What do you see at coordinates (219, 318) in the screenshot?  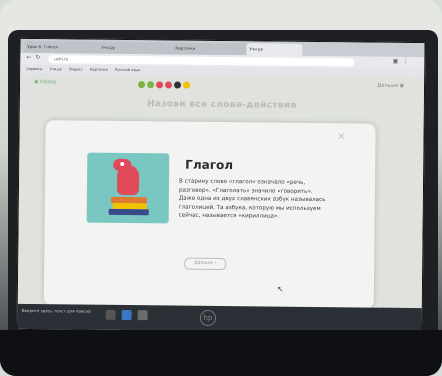 I see `os-taskbar: Введите здесь текст для поиска` at bounding box center [219, 318].